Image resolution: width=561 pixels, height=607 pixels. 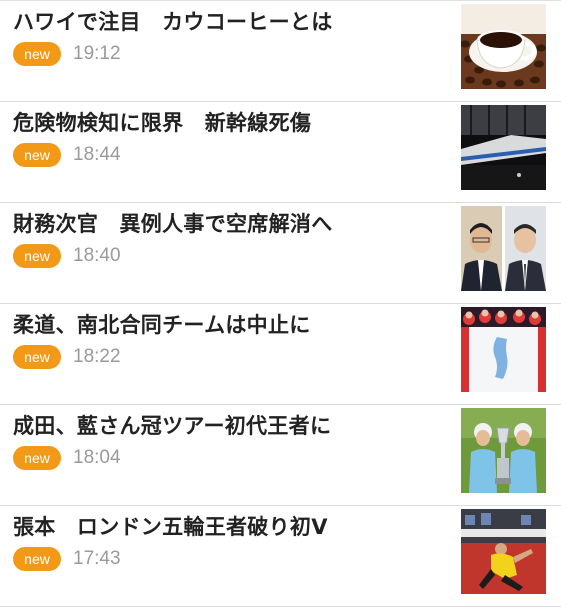 What do you see at coordinates (503, 46) in the screenshot?
I see `coffee-cup-thumbnail` at bounding box center [503, 46].